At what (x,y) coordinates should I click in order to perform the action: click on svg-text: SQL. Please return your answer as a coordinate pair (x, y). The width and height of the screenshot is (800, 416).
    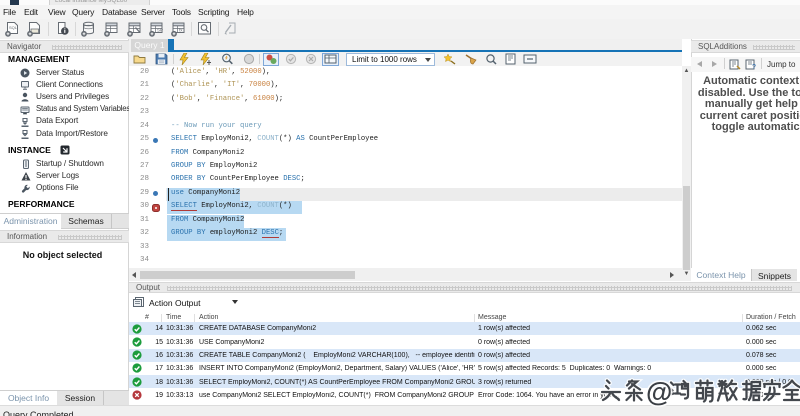
    Looking at the image, I should click on (13, 27).